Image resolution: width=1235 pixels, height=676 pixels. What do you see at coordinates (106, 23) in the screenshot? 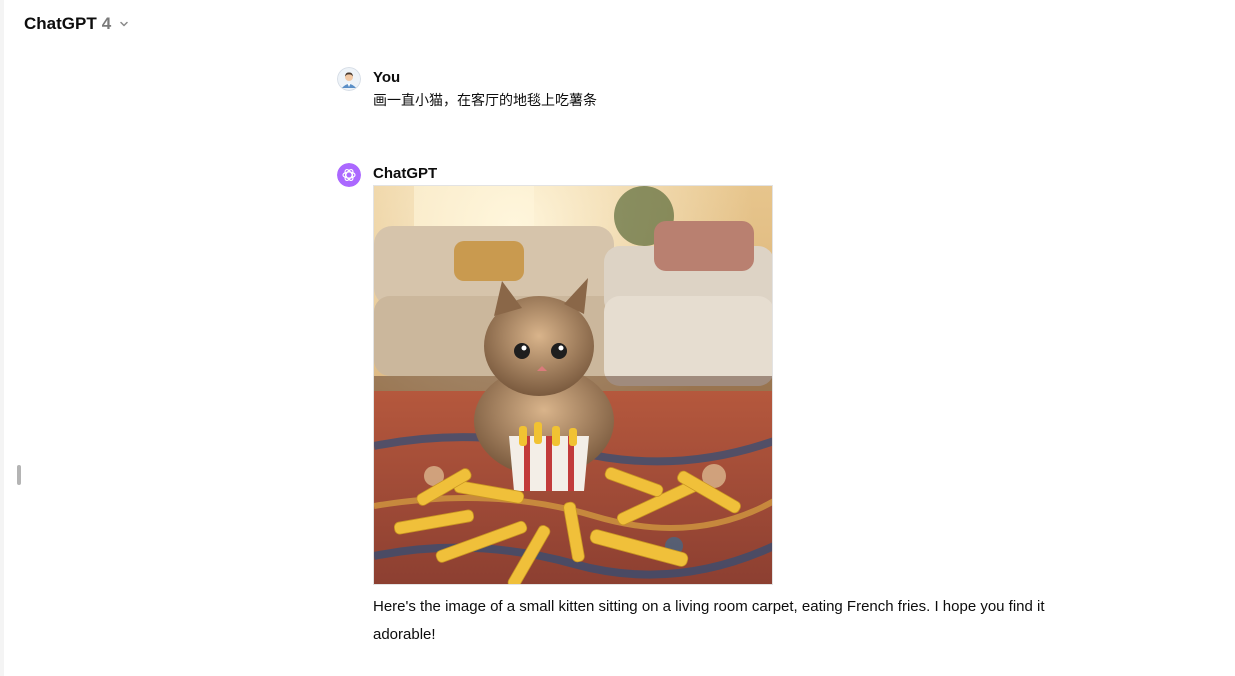
I see `model-version: 4` at bounding box center [106, 23].